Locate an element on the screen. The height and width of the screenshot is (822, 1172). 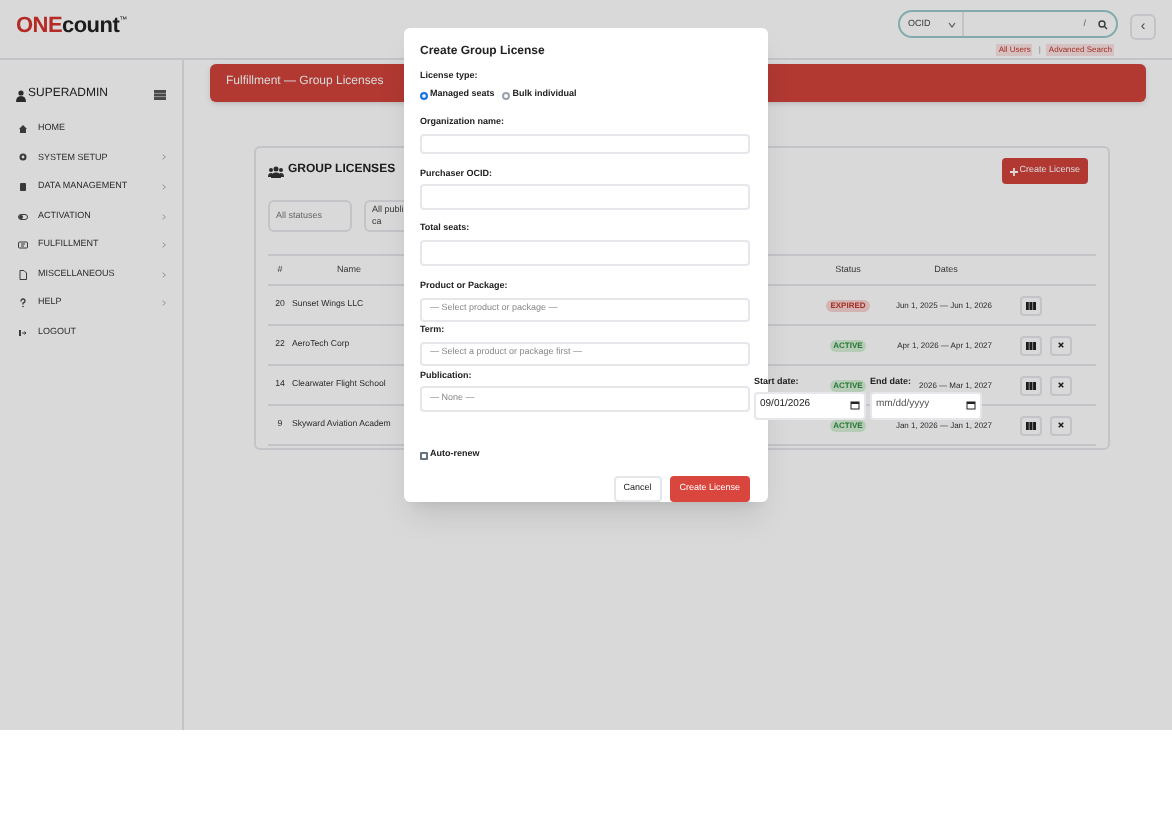
search-icon is located at coordinates (1103, 24).